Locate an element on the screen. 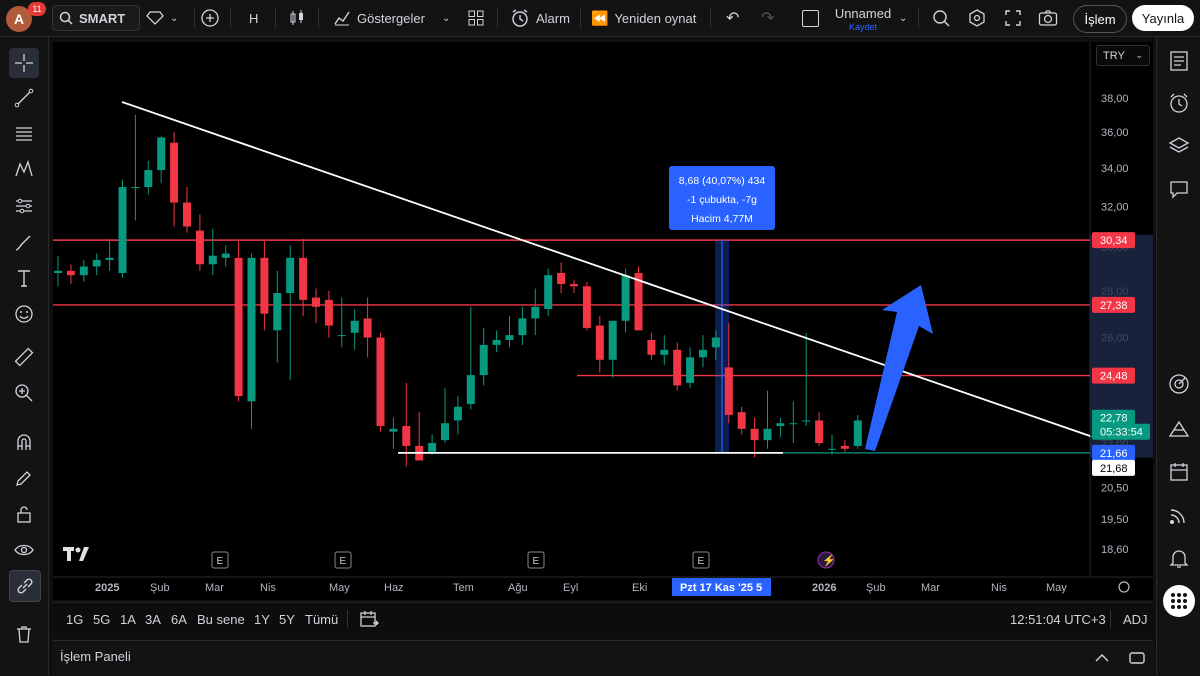 This screenshot has width=1200, height=676. layout-menu is located at coordinates (810, 18).